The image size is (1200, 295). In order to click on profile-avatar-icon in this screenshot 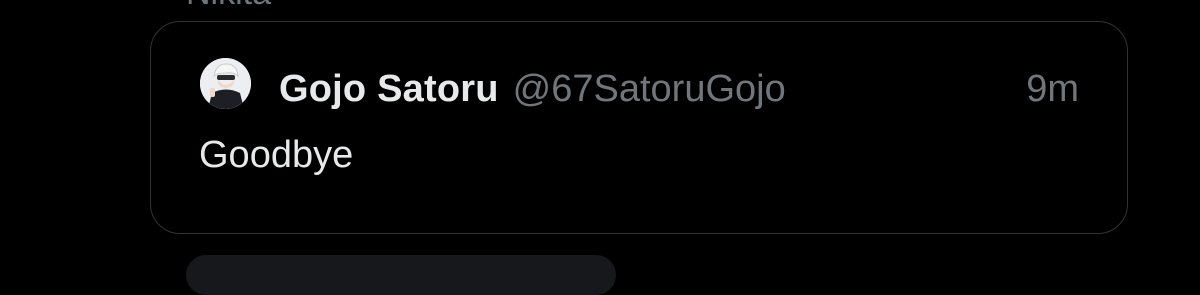, I will do `click(225, 83)`.